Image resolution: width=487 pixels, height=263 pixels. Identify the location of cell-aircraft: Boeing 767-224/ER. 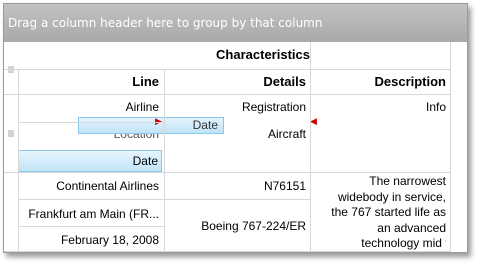
(235, 226).